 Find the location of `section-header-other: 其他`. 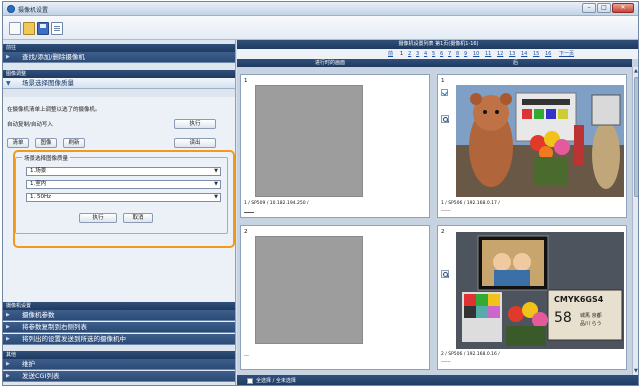

section-header-other: 其他 is located at coordinates (119, 355).